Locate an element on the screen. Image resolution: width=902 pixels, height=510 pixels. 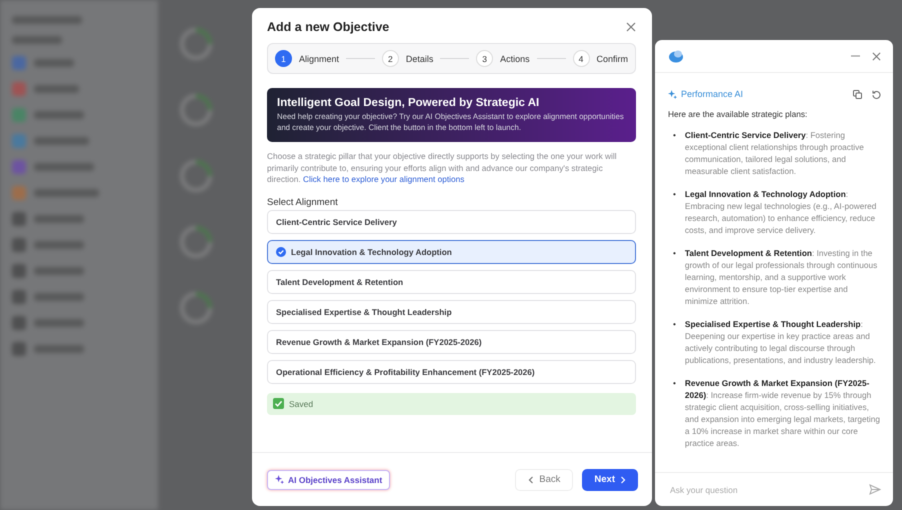
logo-icon is located at coordinates (676, 56).